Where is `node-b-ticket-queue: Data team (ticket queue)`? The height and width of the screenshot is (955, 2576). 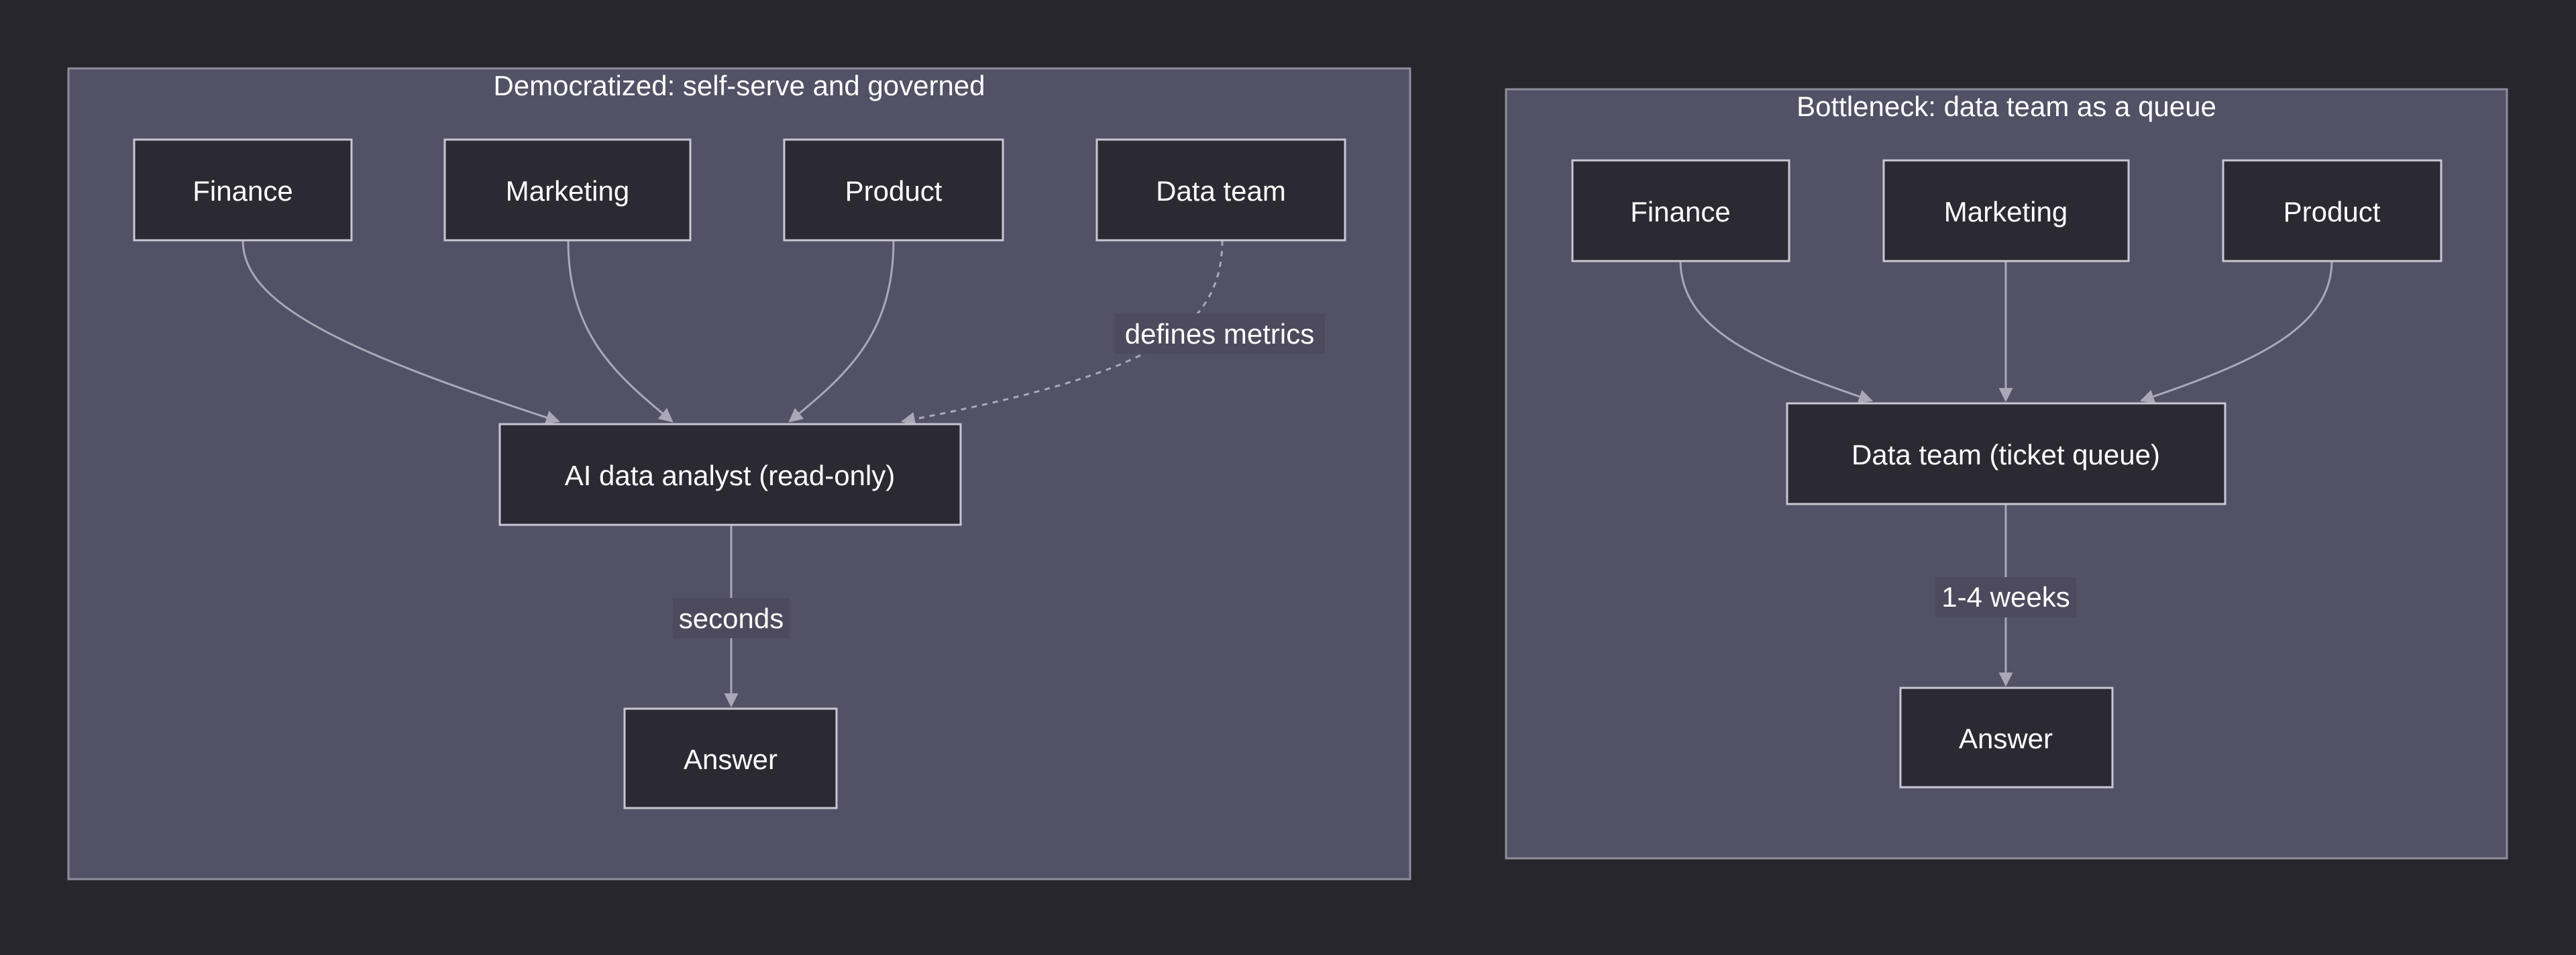
node-b-ticket-queue: Data team (ticket queue) is located at coordinates (2006, 453).